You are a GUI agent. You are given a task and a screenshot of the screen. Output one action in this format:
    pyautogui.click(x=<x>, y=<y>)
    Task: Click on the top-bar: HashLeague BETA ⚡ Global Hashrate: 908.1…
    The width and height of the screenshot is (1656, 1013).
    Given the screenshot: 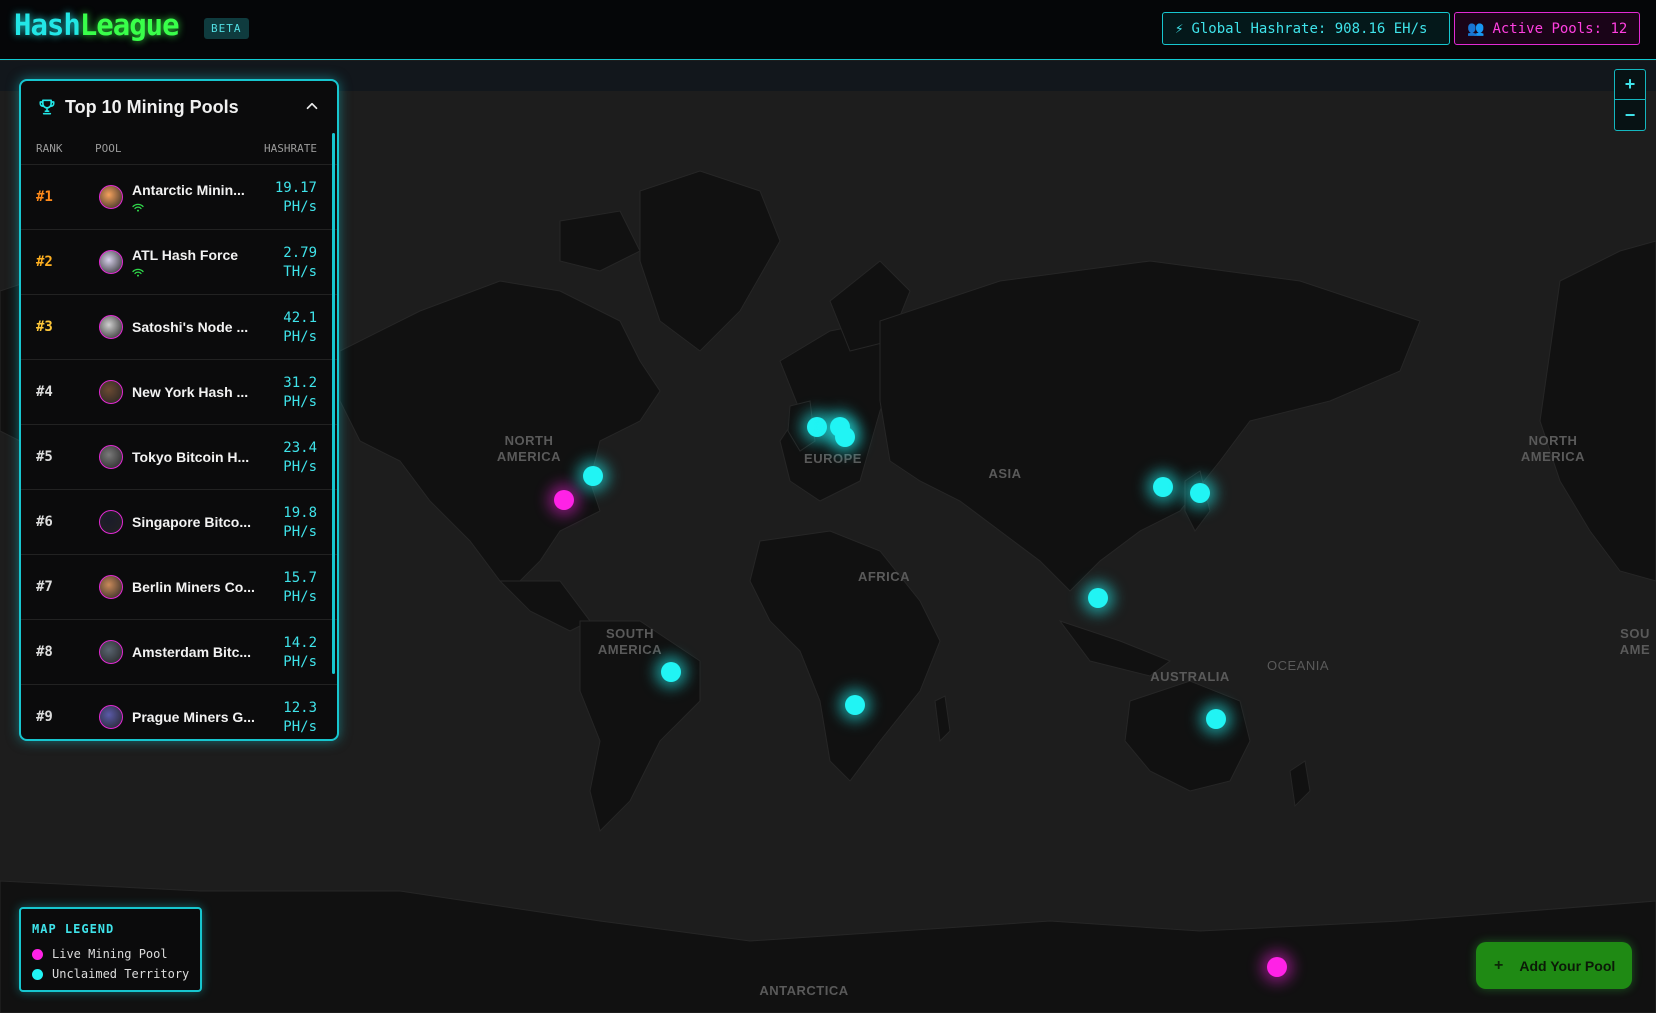 What is the action you would take?
    pyautogui.click(x=828, y=30)
    